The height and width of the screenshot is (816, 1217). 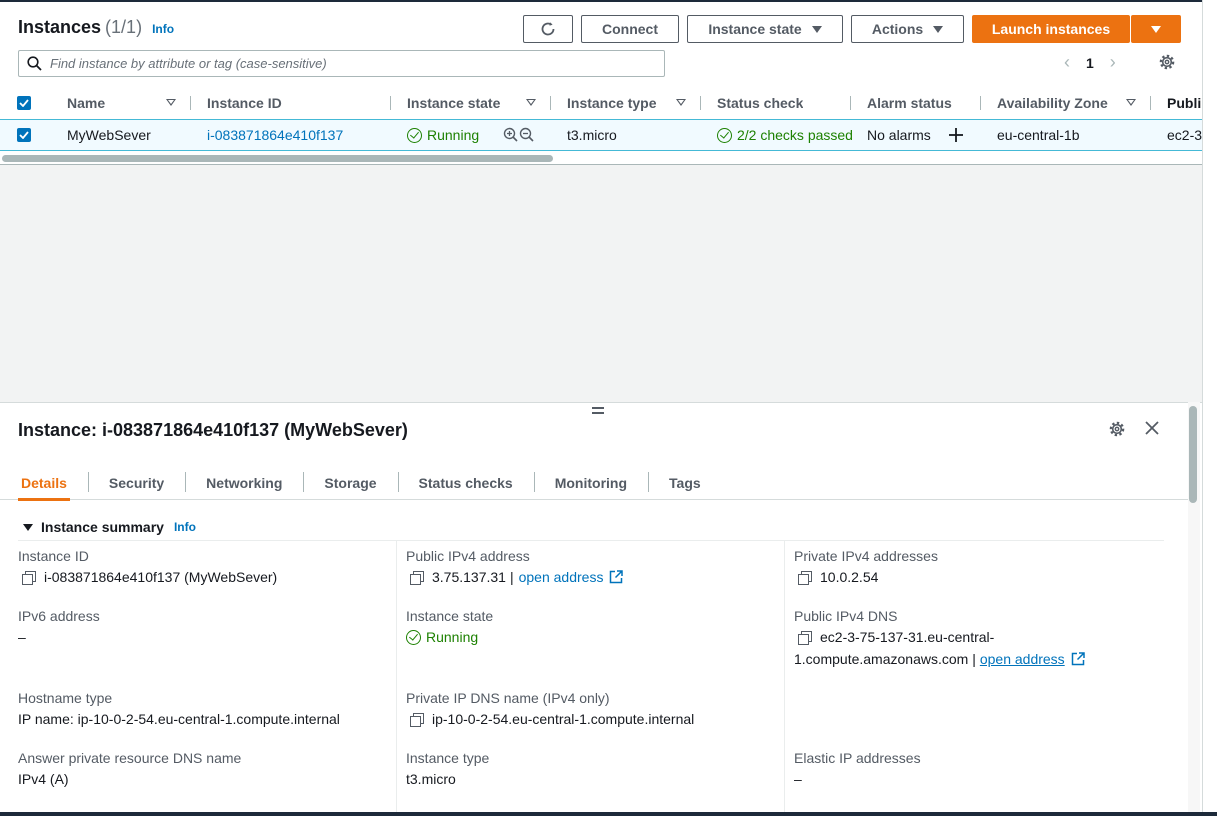 I want to click on tab-details: Details, so click(x=44, y=483).